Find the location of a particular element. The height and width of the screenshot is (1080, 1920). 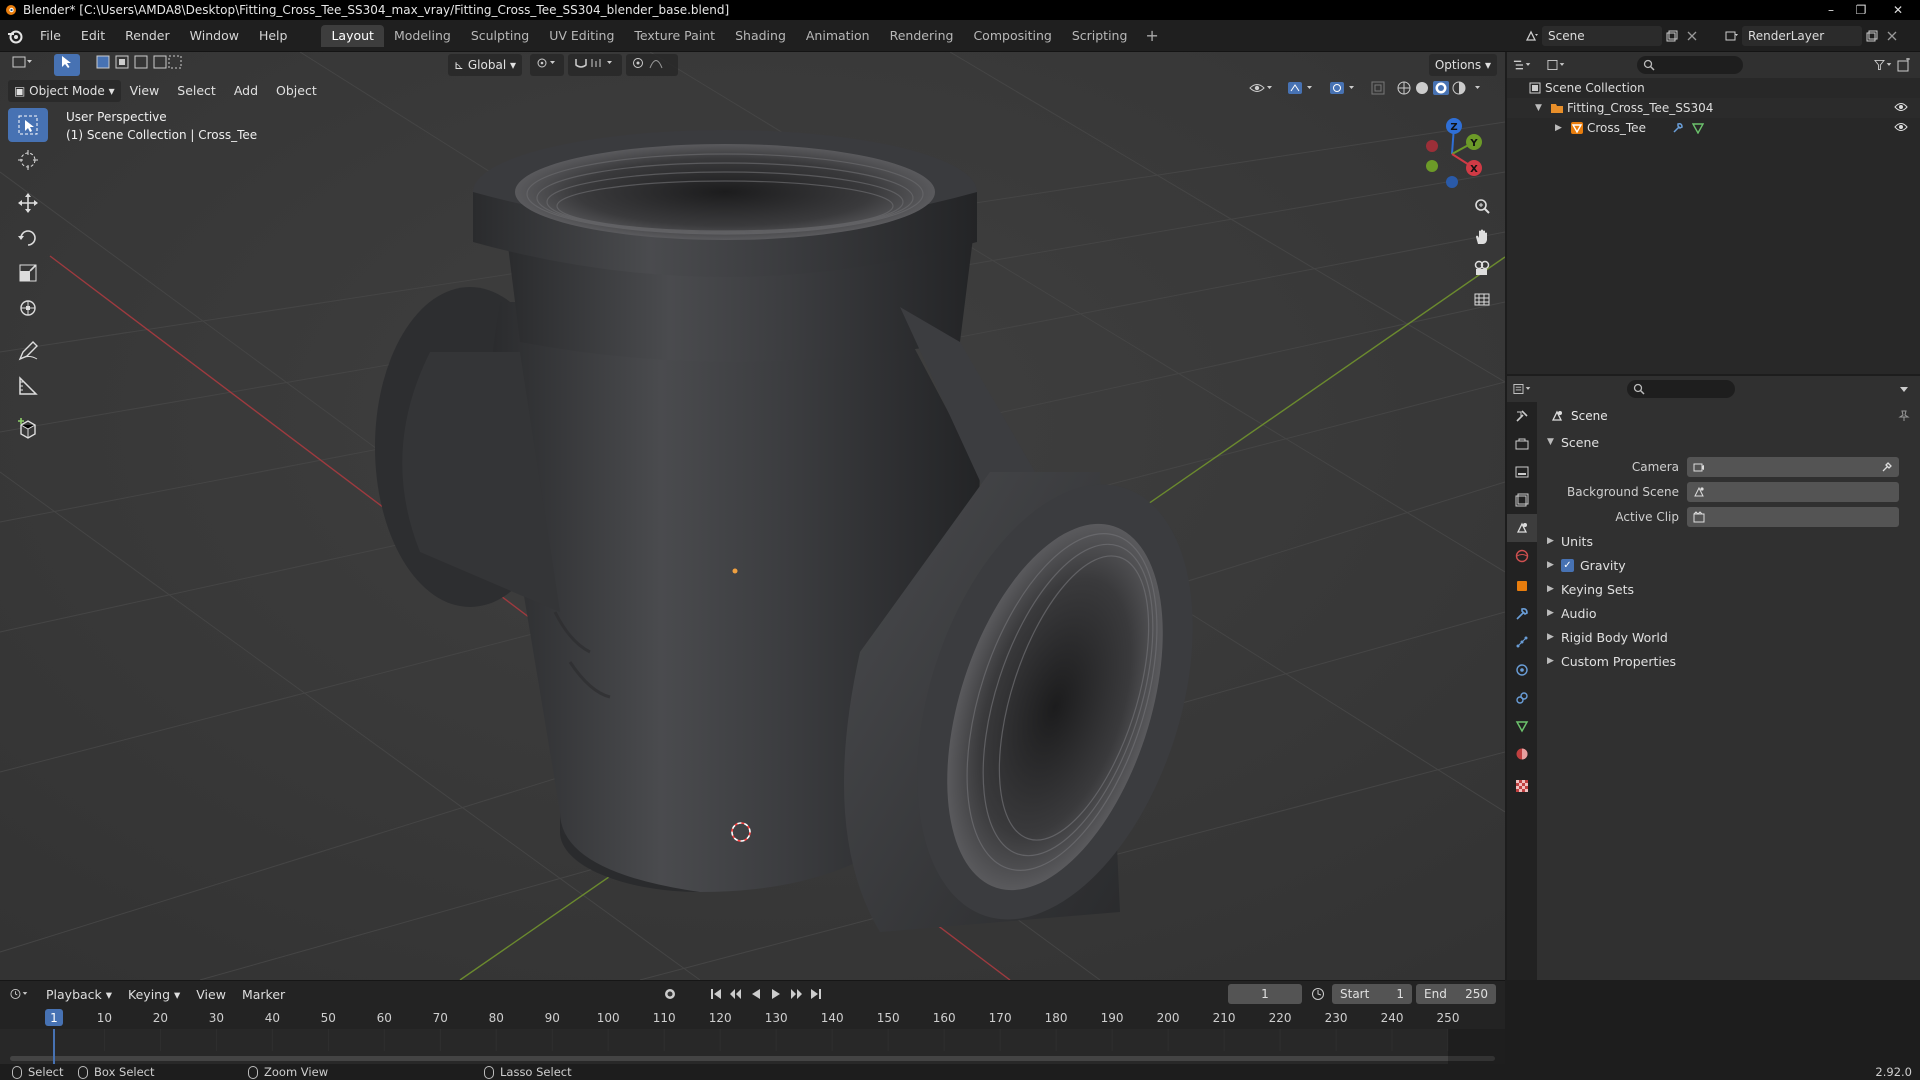

scene-name-field: Scene is located at coordinates (1602, 36).